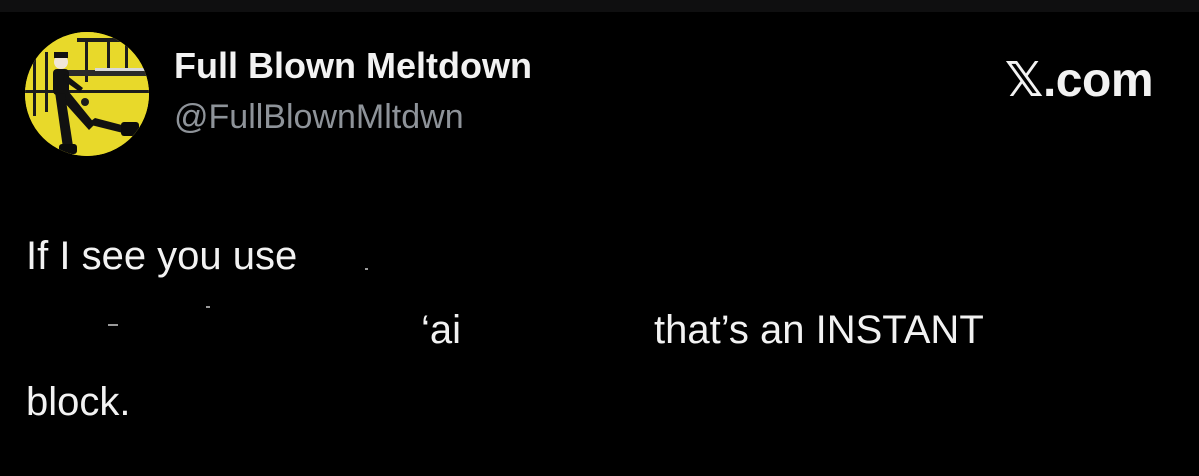 This screenshot has height=476, width=1199. Describe the element at coordinates (599, 6) in the screenshot. I see `top-status-strip` at that location.